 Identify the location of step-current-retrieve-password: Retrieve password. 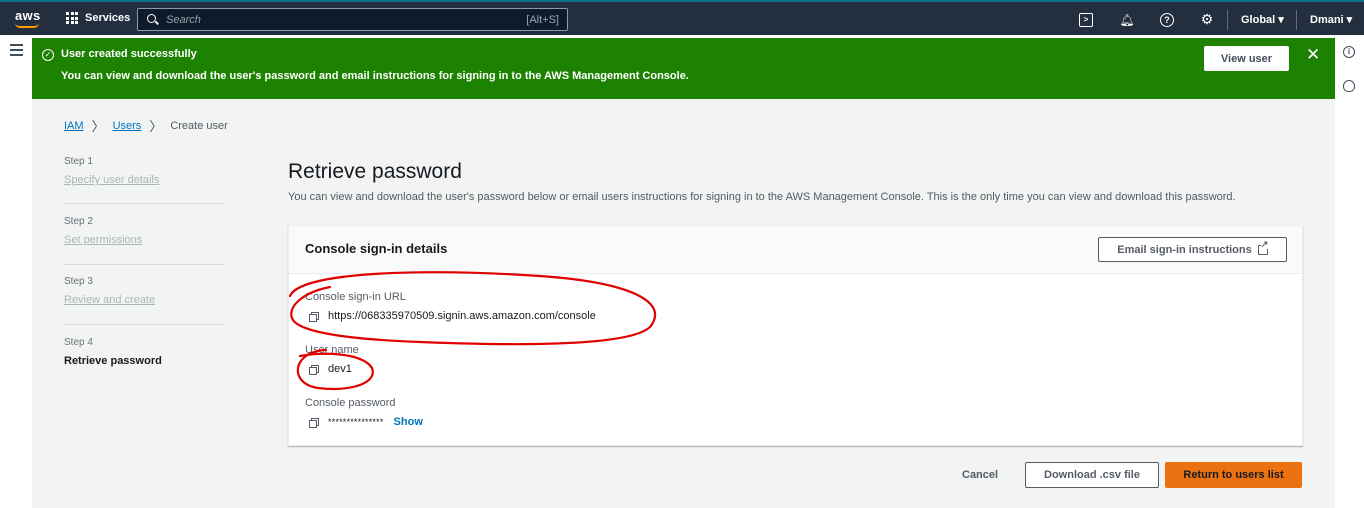
(113, 361).